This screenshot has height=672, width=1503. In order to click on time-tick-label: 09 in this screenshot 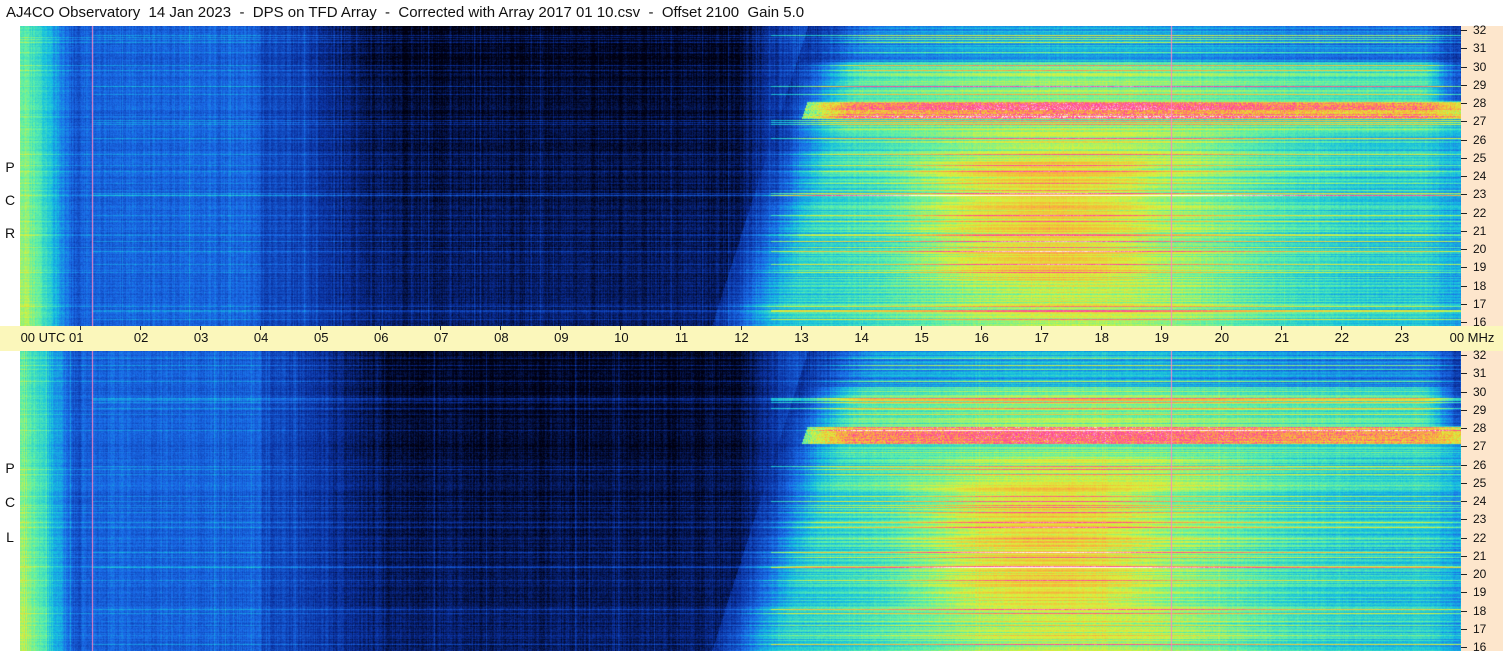, I will do `click(561, 337)`.